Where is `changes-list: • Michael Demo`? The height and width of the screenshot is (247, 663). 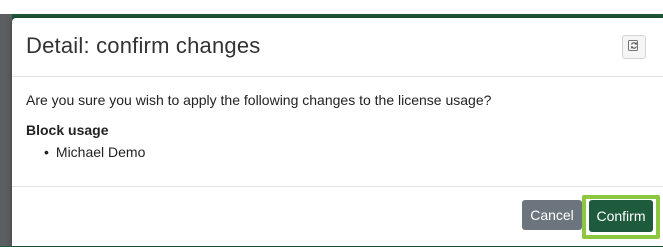 changes-list: • Michael Demo is located at coordinates (336, 152).